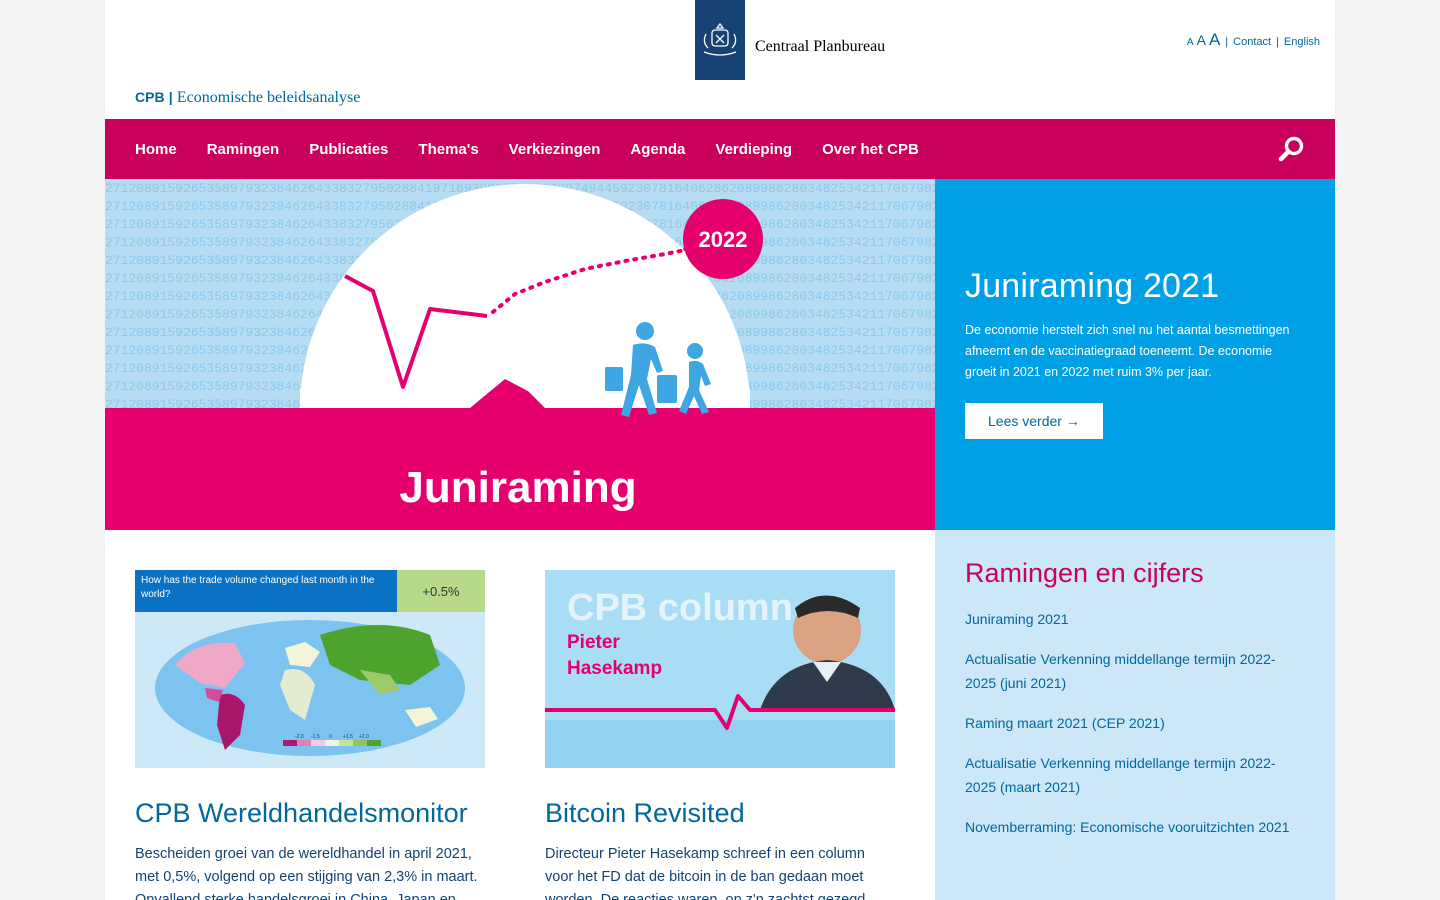 The width and height of the screenshot is (1440, 900). What do you see at coordinates (1214, 40) in the screenshot?
I see `font-size-large-link: A` at bounding box center [1214, 40].